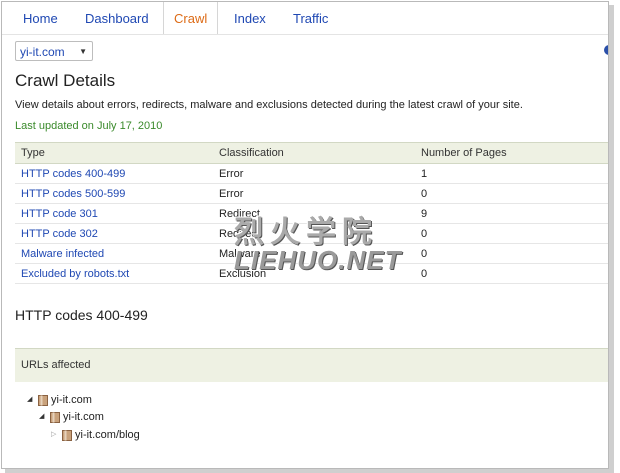 This screenshot has height=473, width=620. I want to click on table-row: Malware infected Malware 0, so click(311, 254).